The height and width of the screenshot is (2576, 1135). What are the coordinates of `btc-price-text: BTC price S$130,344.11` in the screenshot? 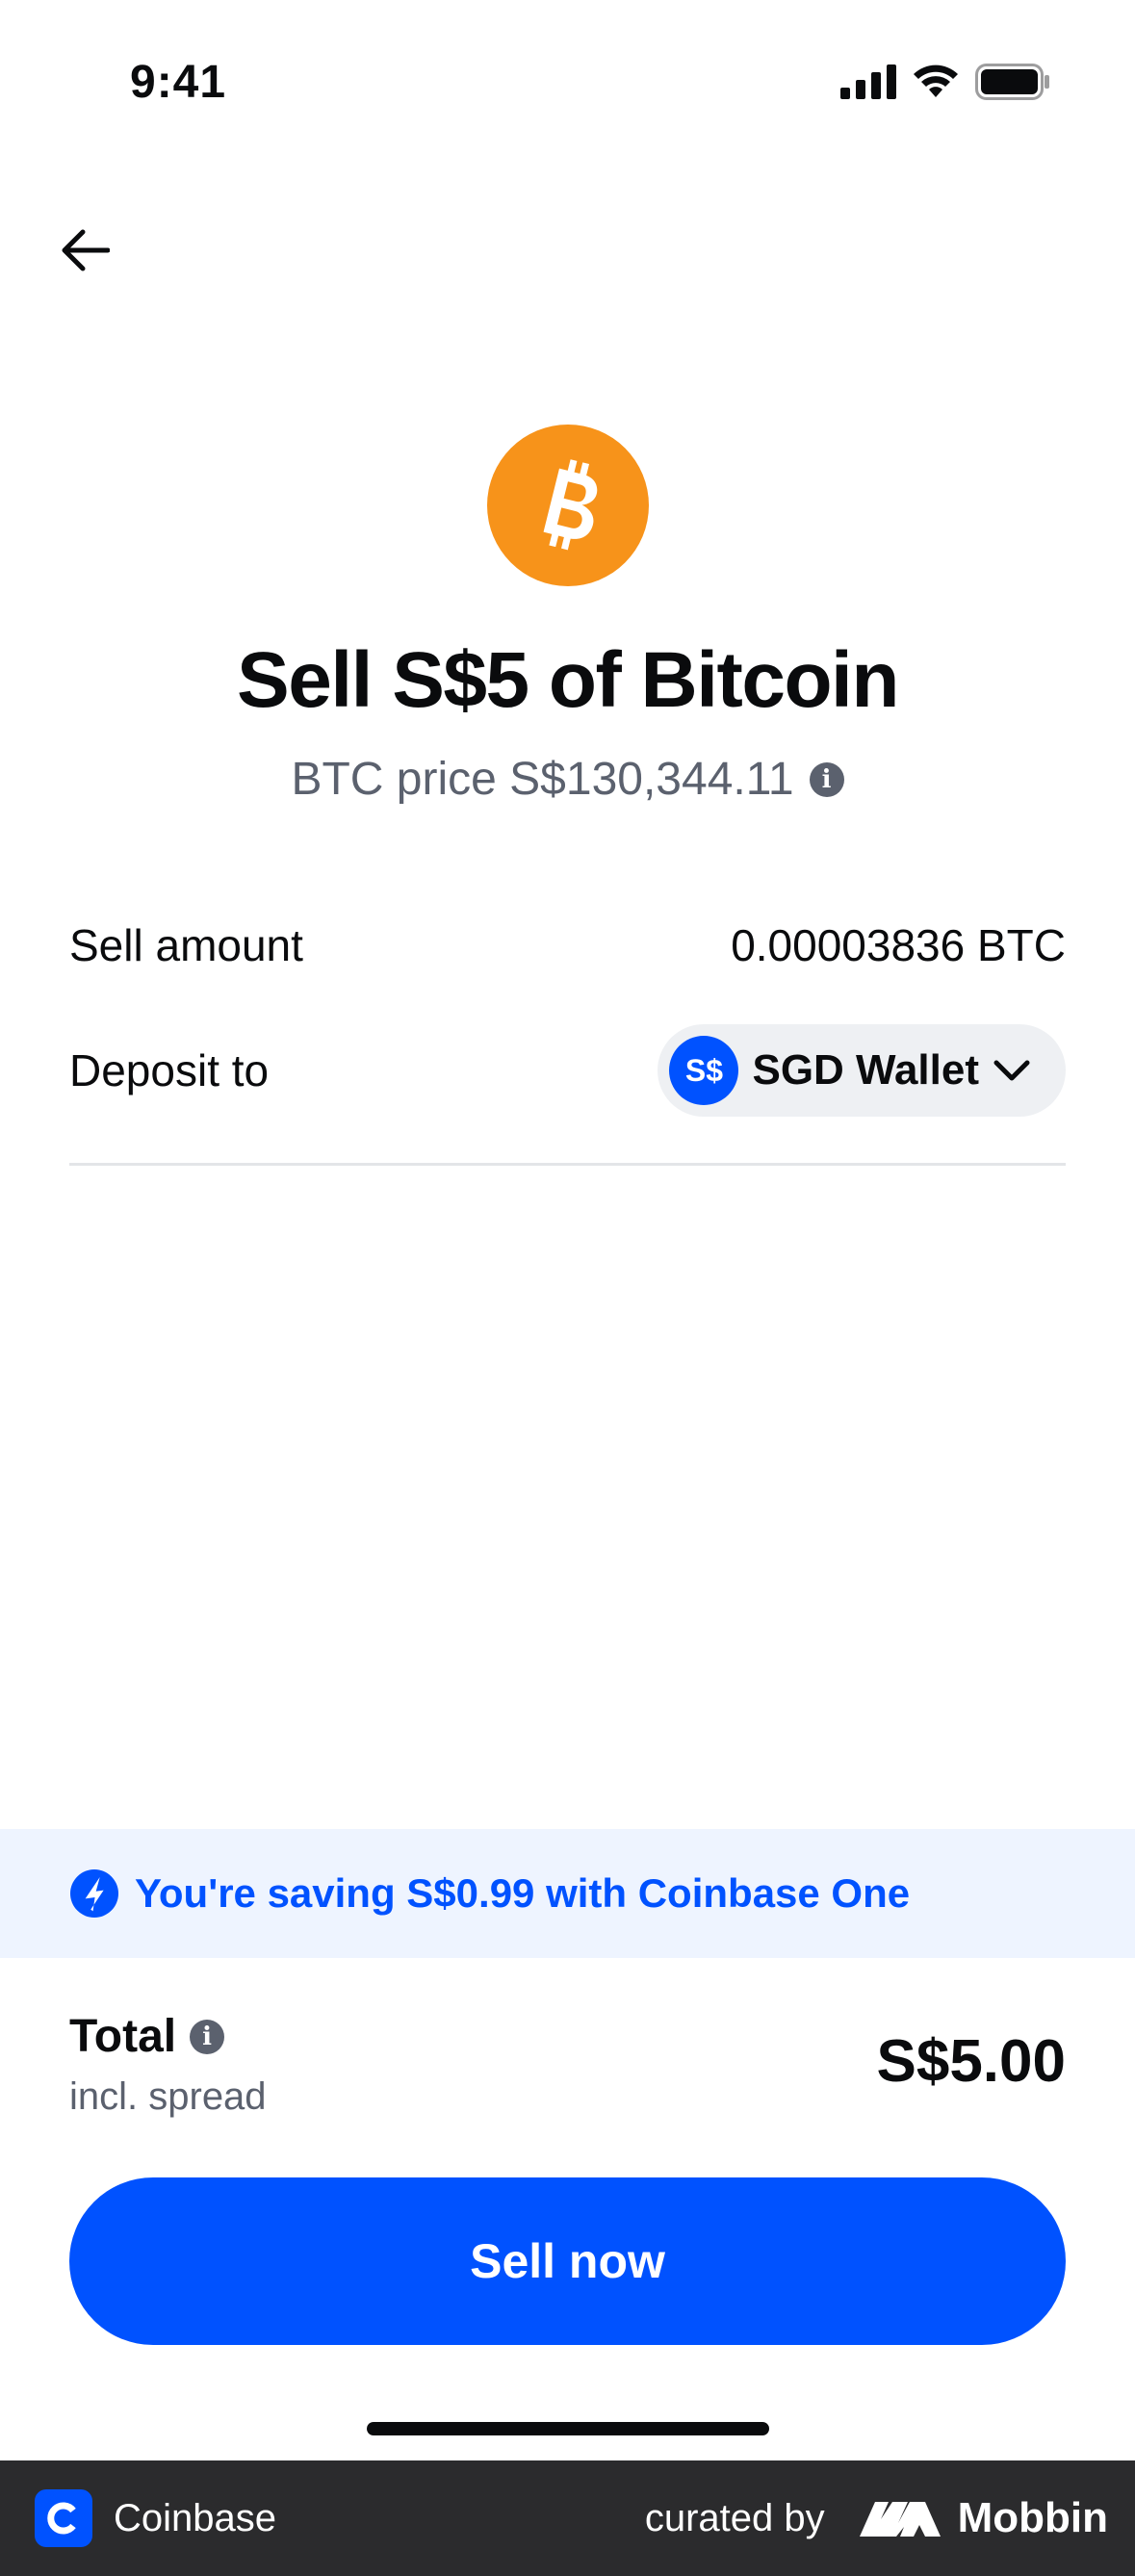 It's located at (542, 780).